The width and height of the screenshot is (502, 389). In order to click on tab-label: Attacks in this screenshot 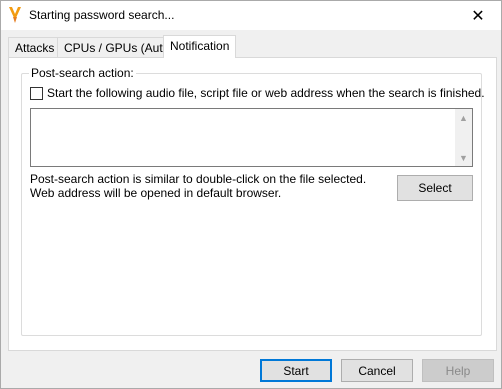, I will do `click(35, 48)`.